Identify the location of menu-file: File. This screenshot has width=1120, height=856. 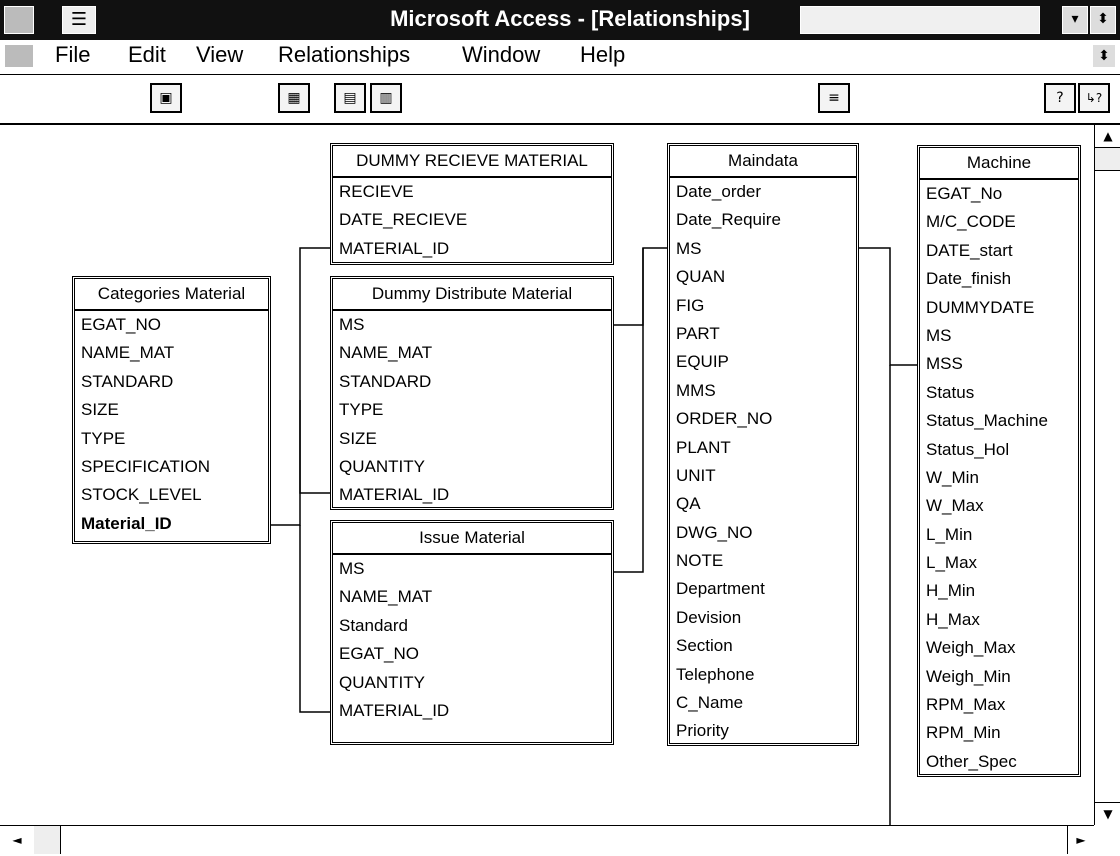
(72, 55).